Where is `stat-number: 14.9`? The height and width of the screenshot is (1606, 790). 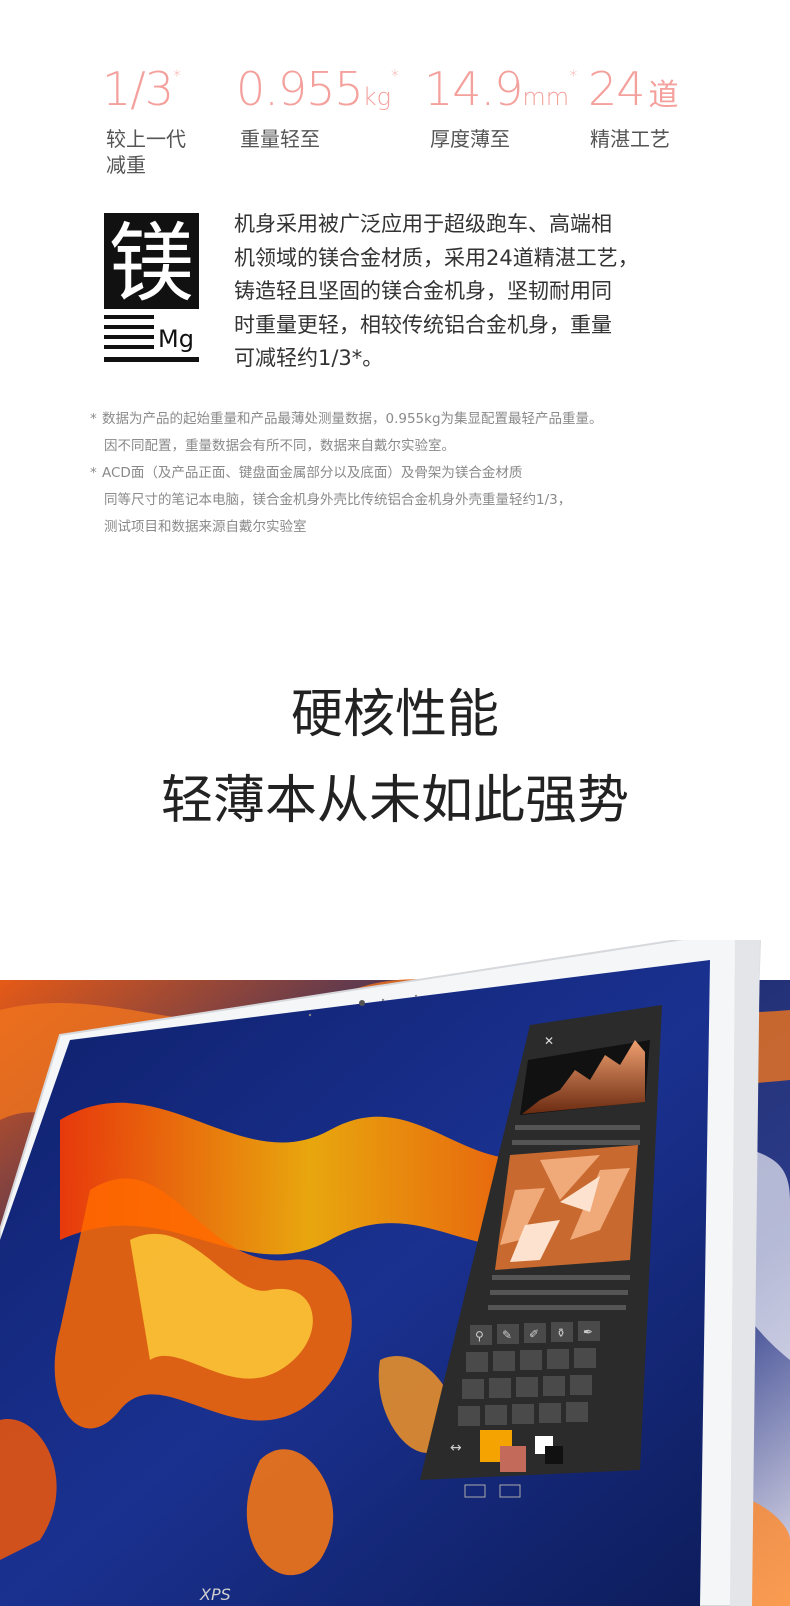
stat-number: 14.9 is located at coordinates (473, 89).